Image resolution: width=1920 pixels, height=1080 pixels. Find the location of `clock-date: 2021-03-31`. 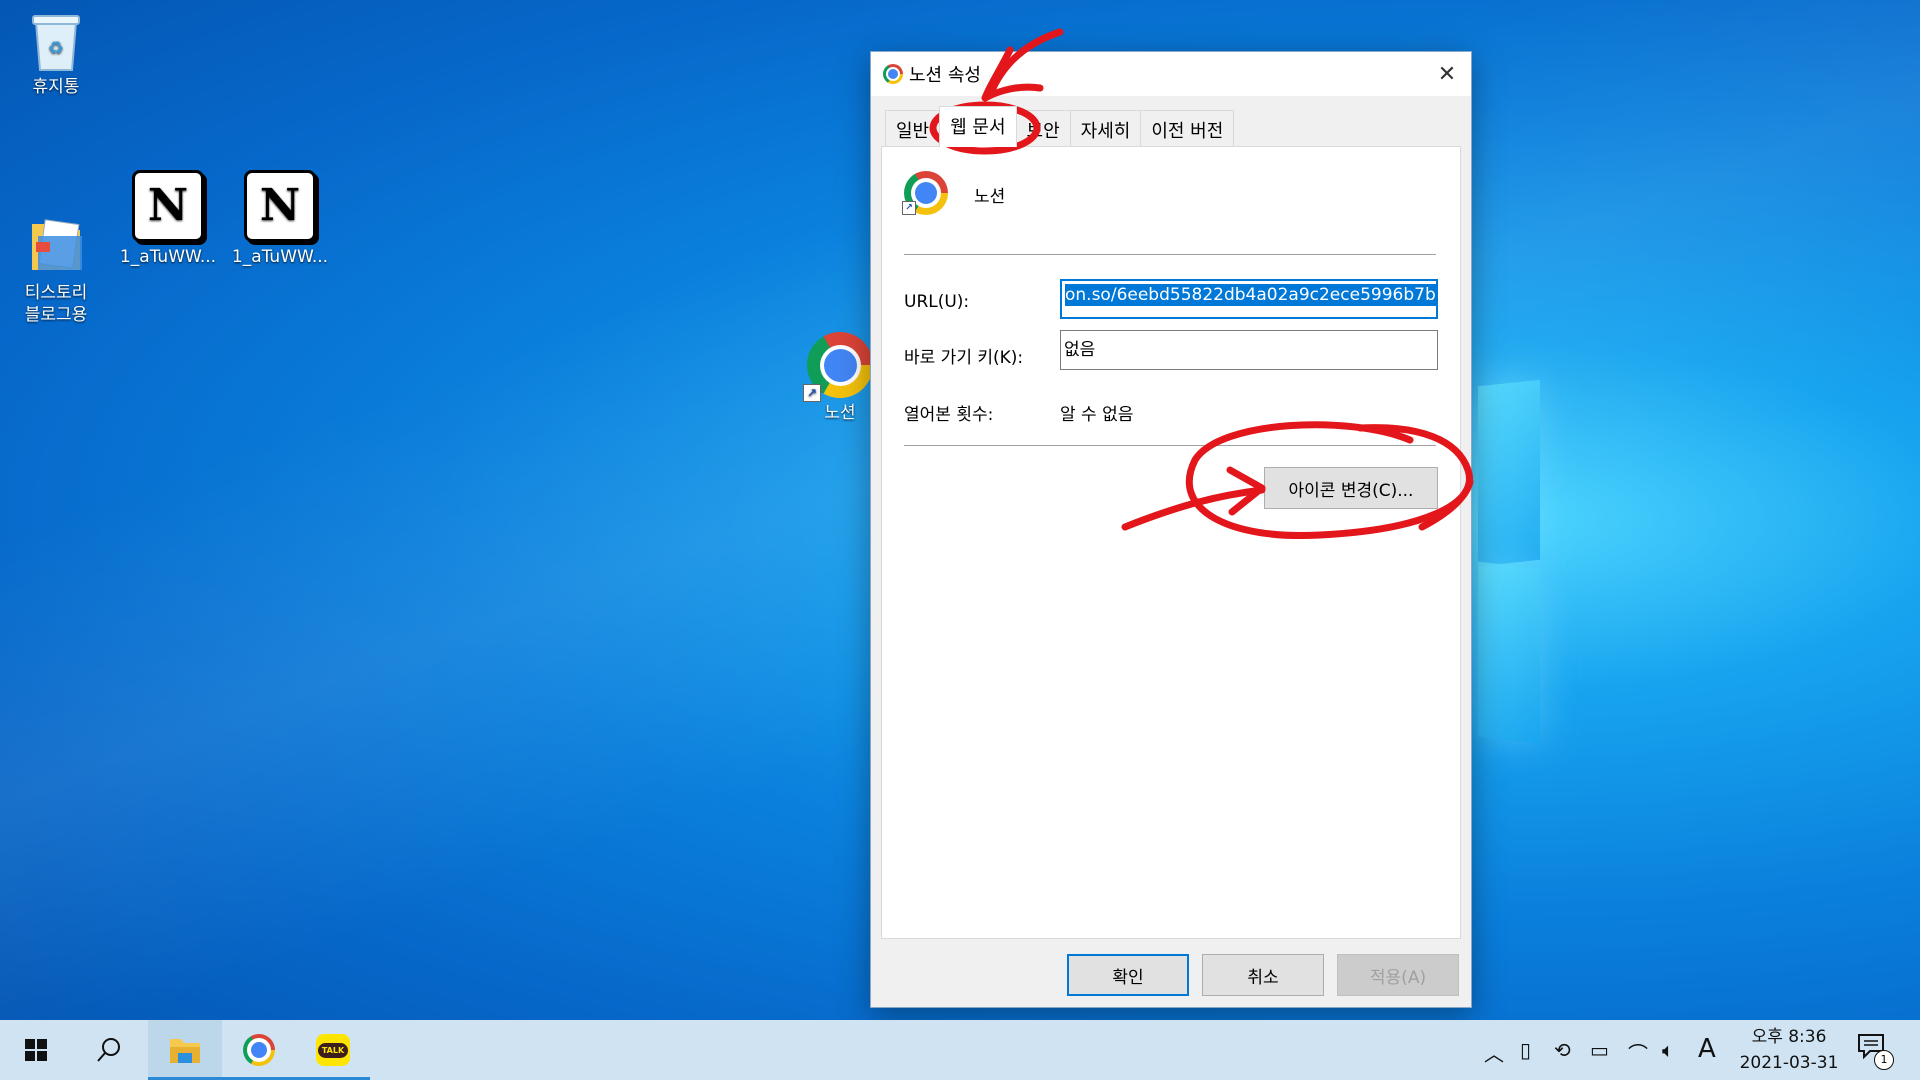

clock-date: 2021-03-31 is located at coordinates (1789, 1063).